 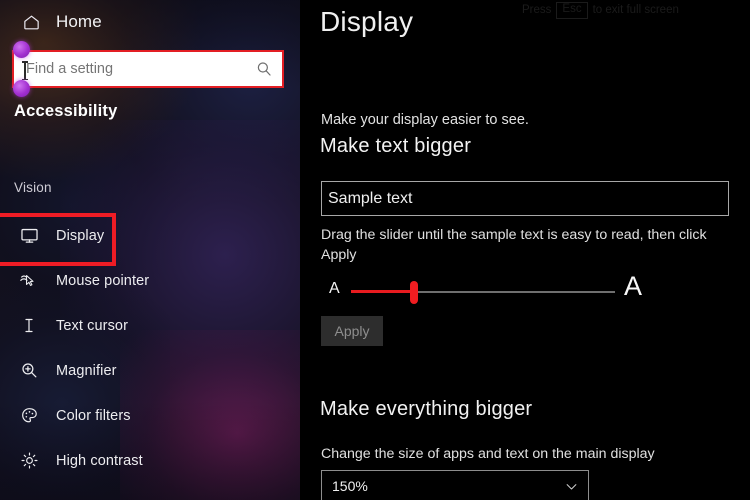 I want to click on page-title: Display, so click(x=367, y=21).